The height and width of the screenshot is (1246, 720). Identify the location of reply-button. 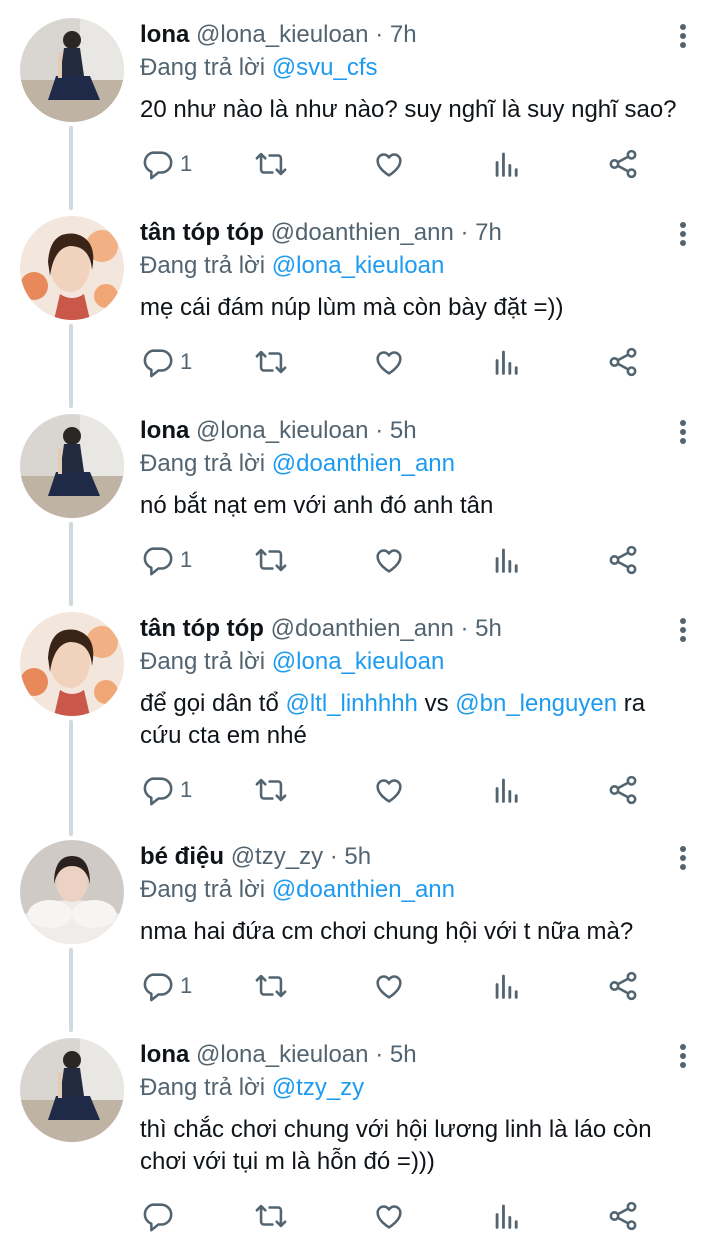
(160, 1216).